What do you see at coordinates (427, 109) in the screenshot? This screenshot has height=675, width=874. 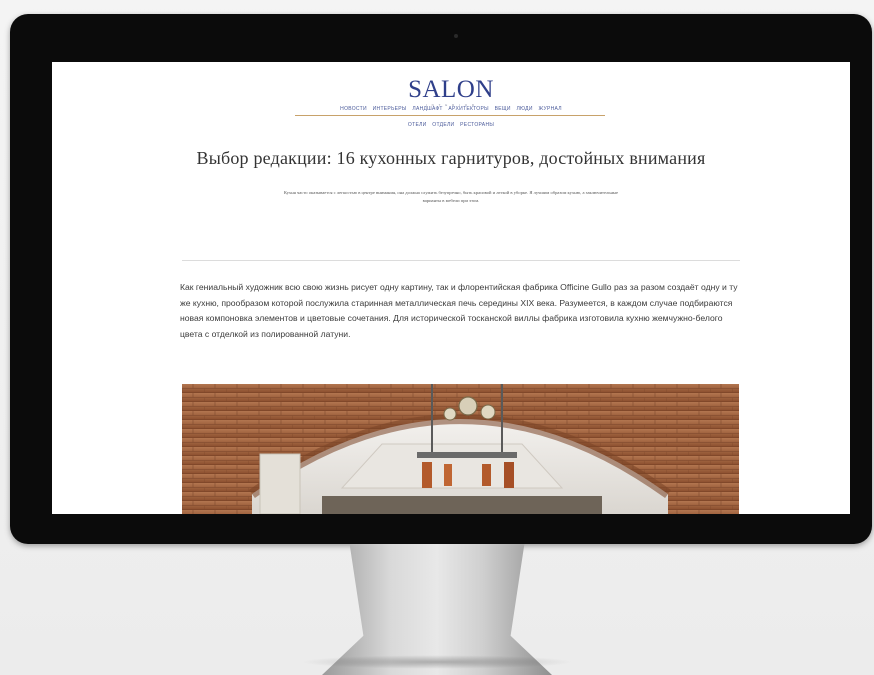 I see `nav-item-landscape: ЛАНДШАФТ` at bounding box center [427, 109].